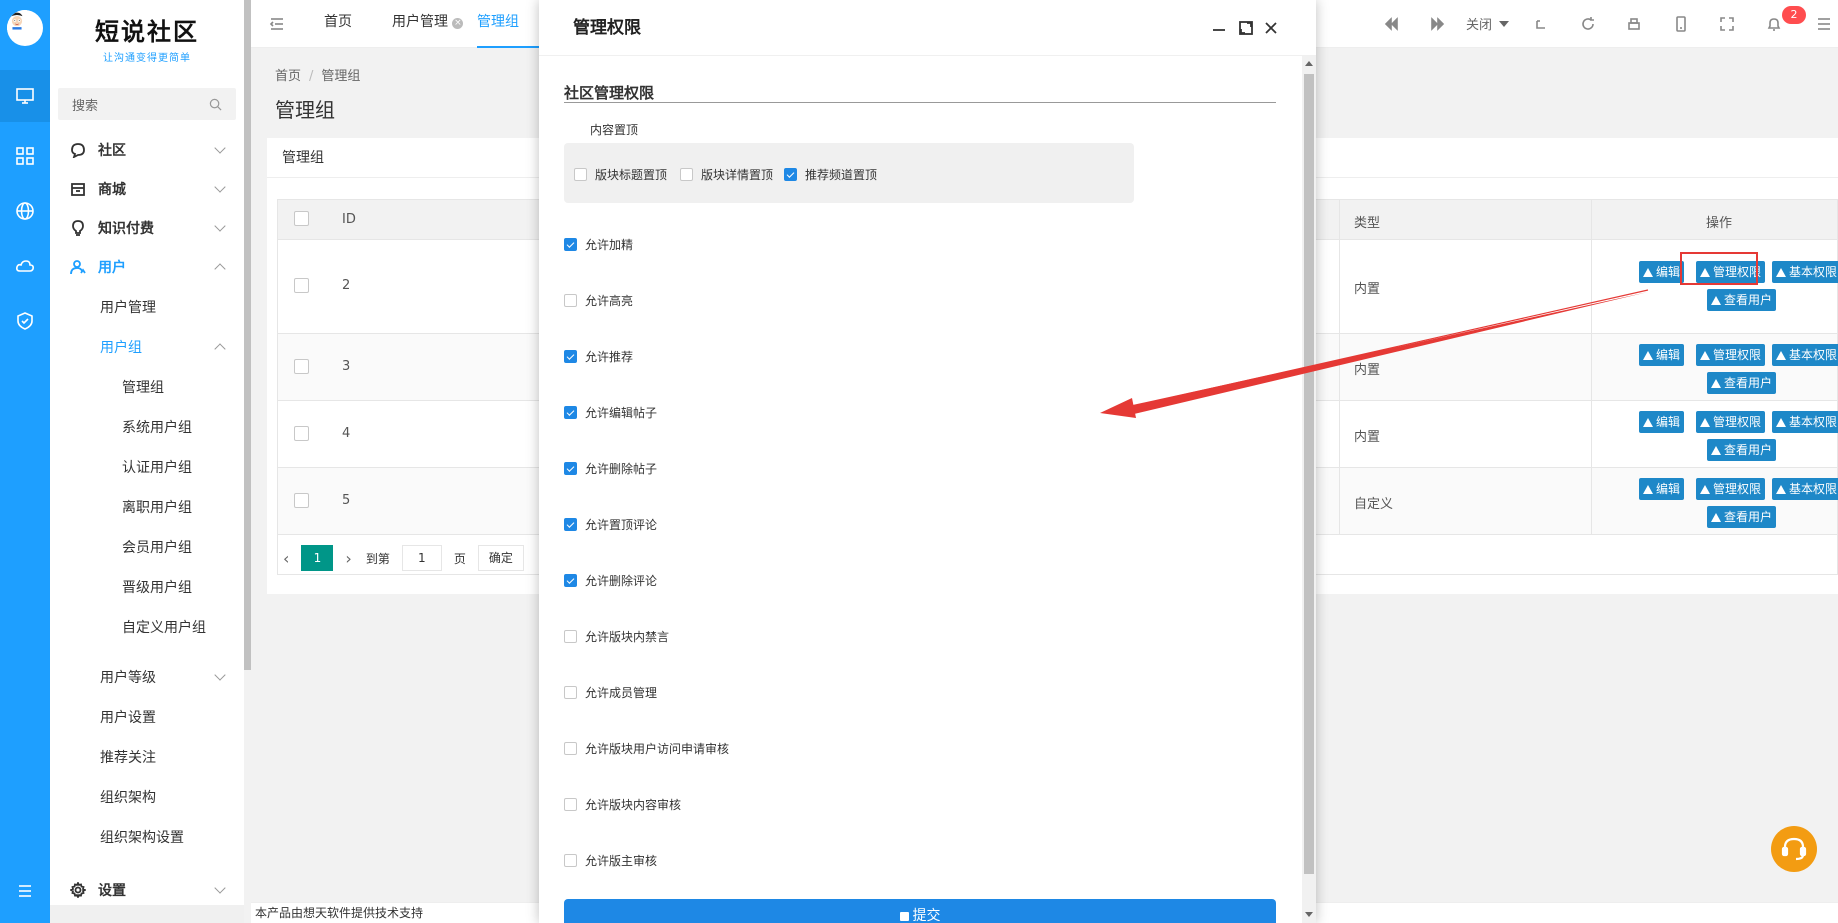  What do you see at coordinates (25, 28) in the screenshot?
I see `avatar` at bounding box center [25, 28].